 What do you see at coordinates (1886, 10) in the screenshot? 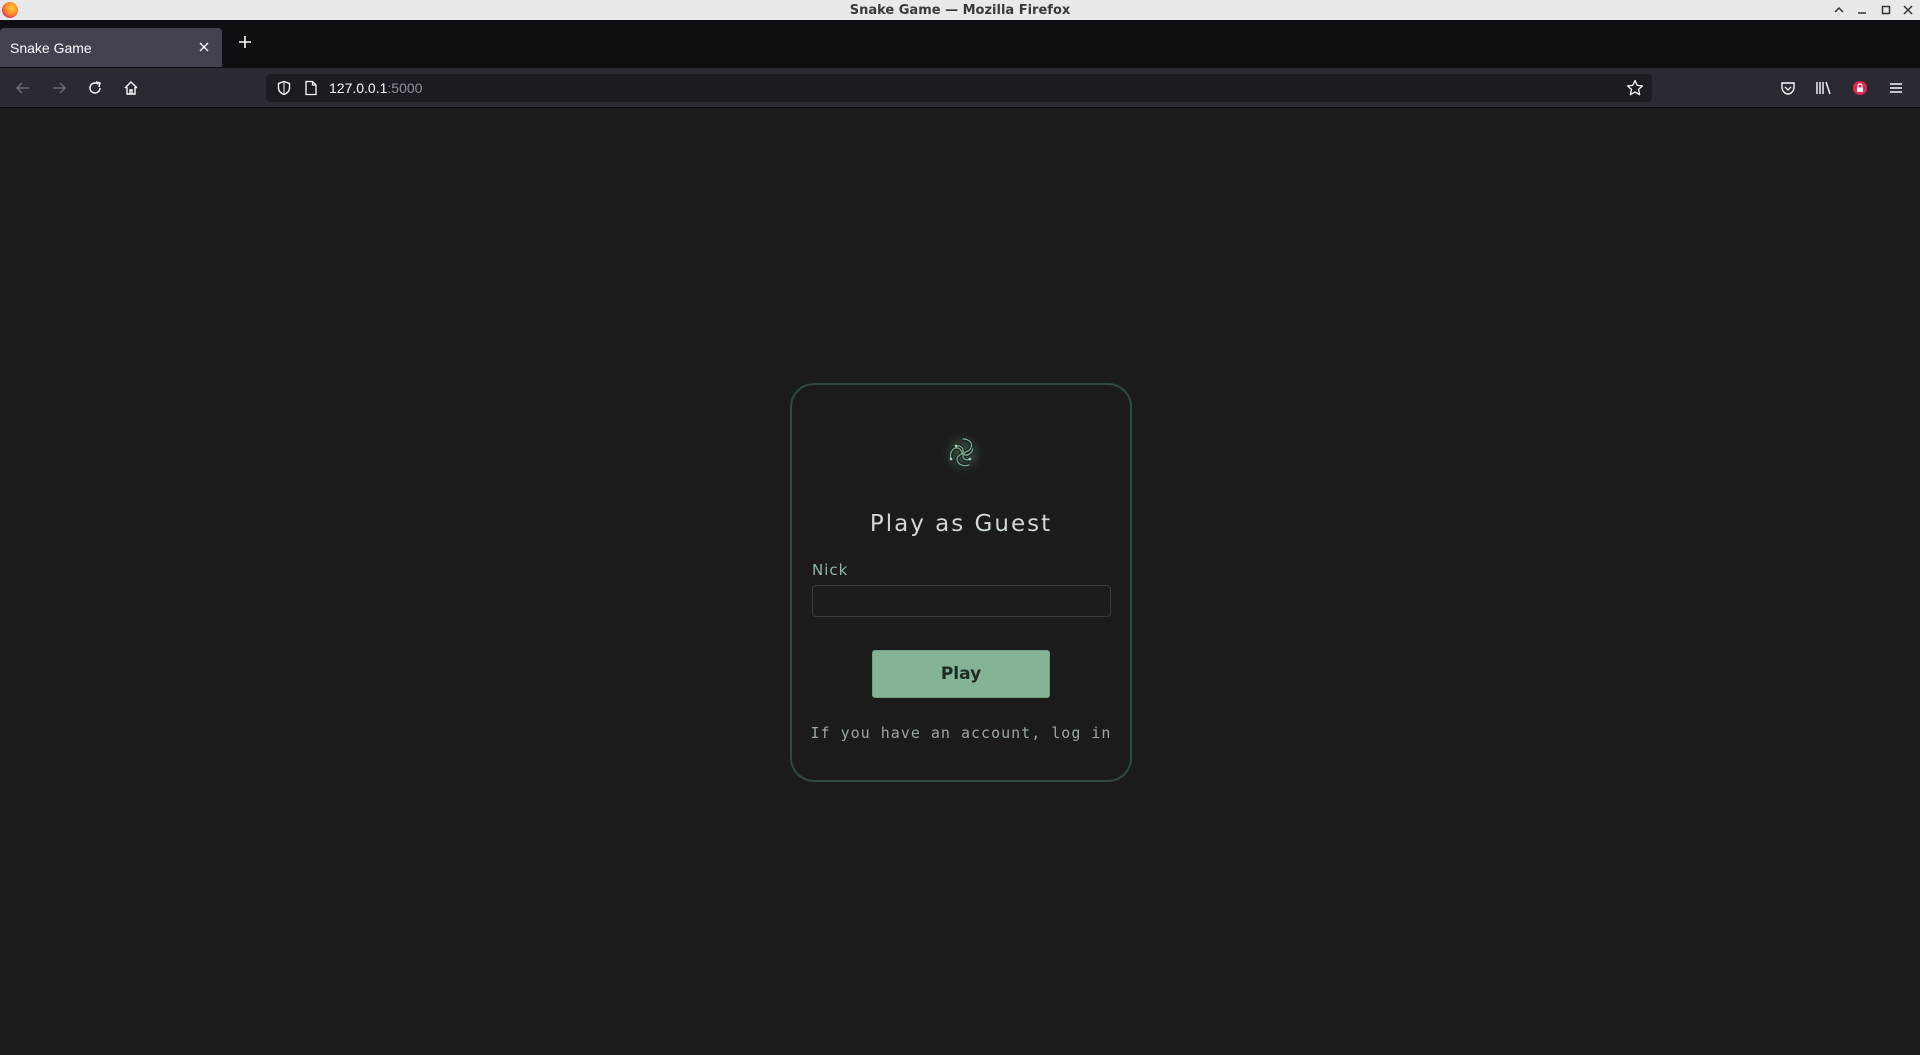
I see `window-maximize-button` at bounding box center [1886, 10].